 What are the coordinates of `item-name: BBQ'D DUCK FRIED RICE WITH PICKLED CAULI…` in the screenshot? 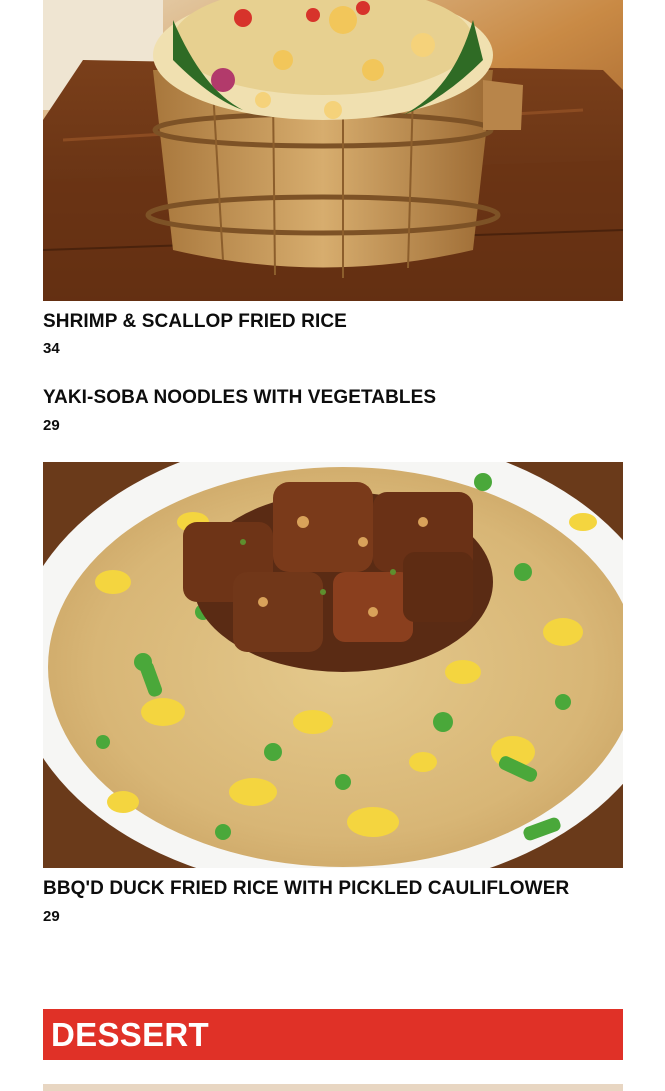 It's located at (306, 888).